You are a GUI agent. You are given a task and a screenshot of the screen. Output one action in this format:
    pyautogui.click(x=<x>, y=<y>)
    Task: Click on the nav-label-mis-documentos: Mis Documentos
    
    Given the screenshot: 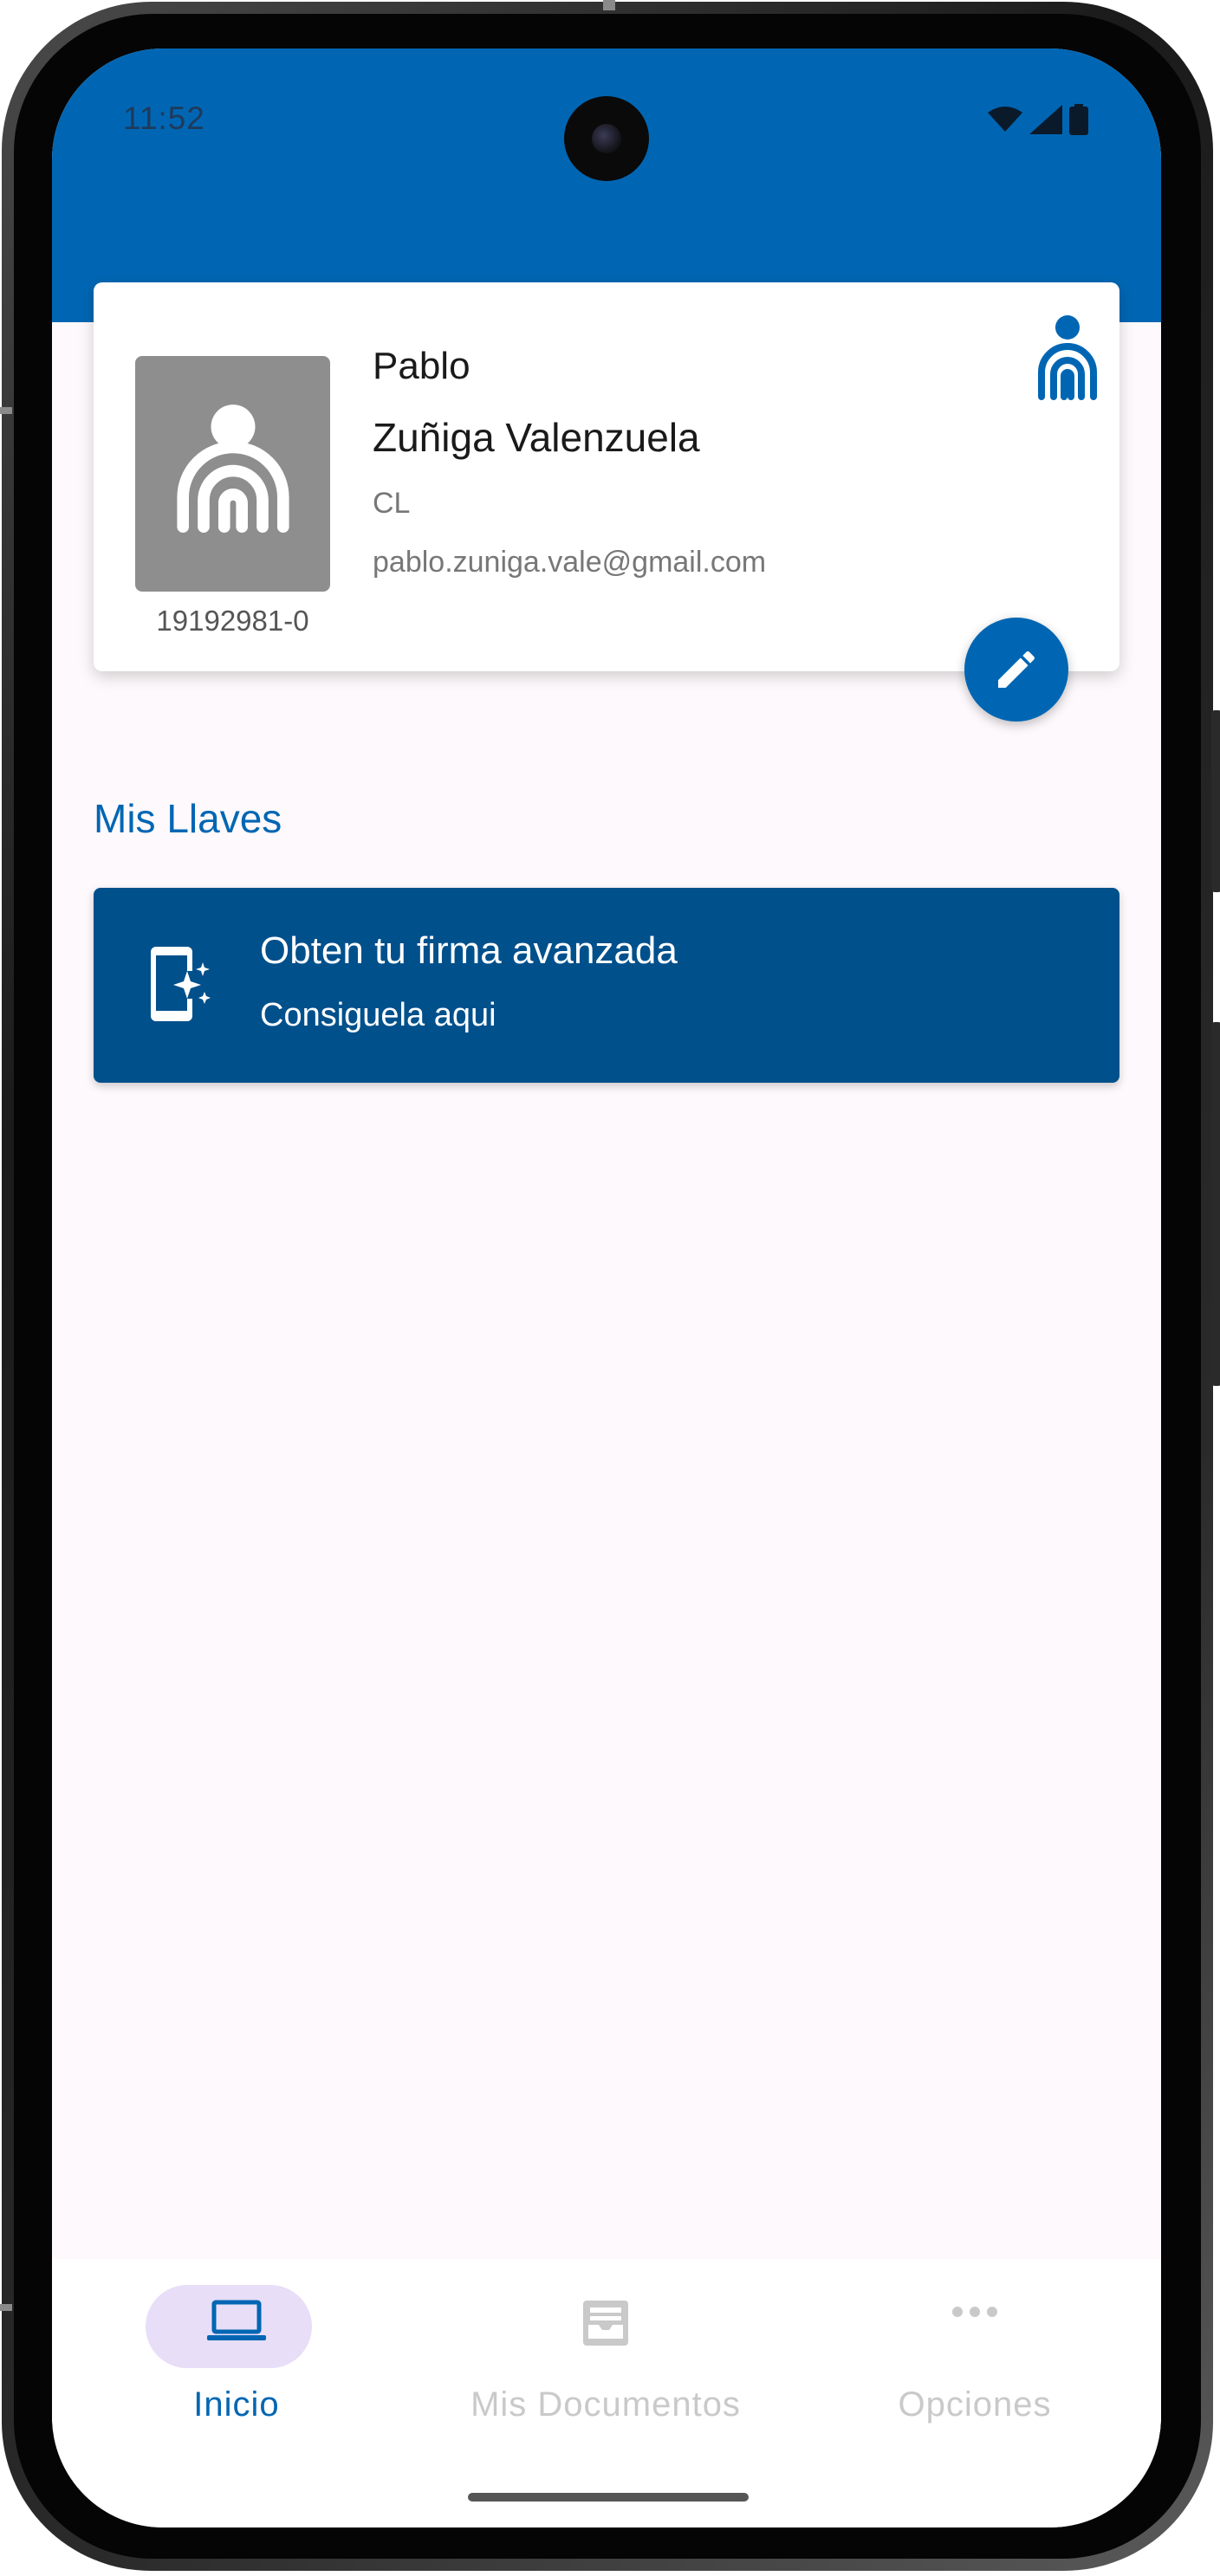 What is the action you would take?
    pyautogui.click(x=605, y=2404)
    